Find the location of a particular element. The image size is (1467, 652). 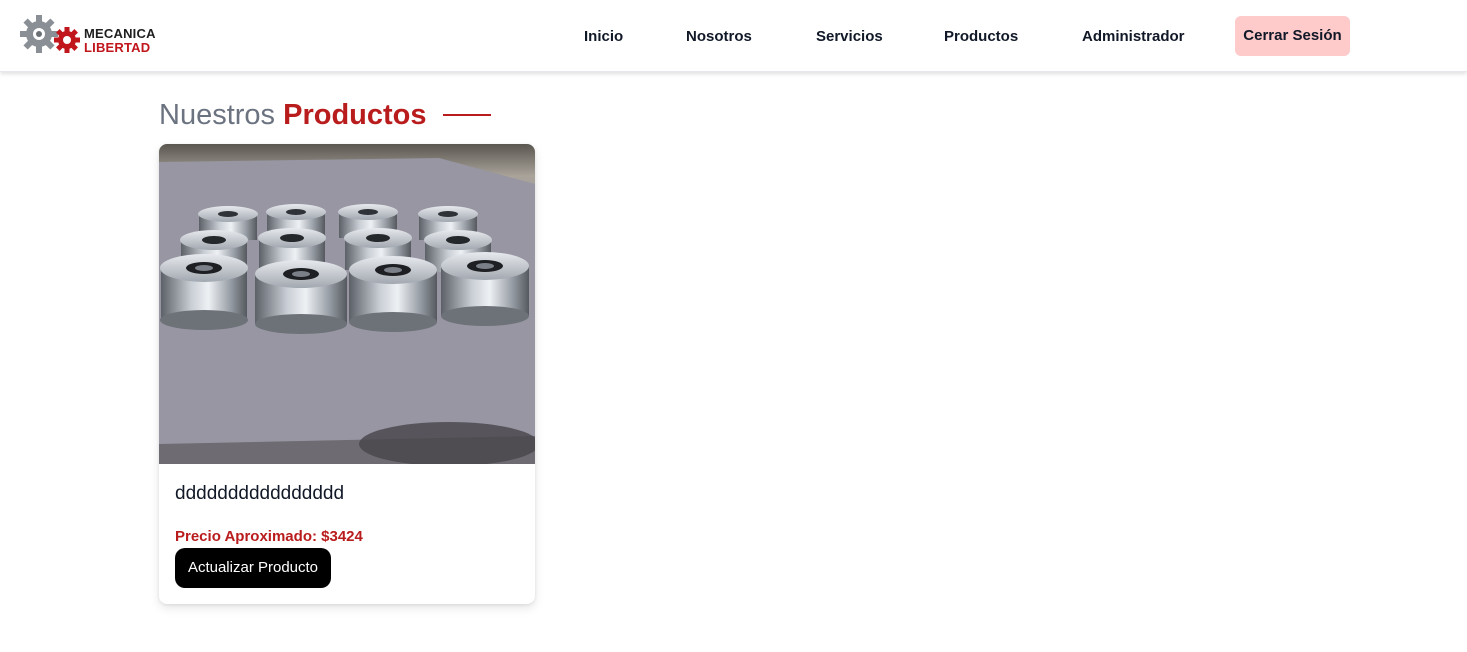

title-divider is located at coordinates (466, 115).